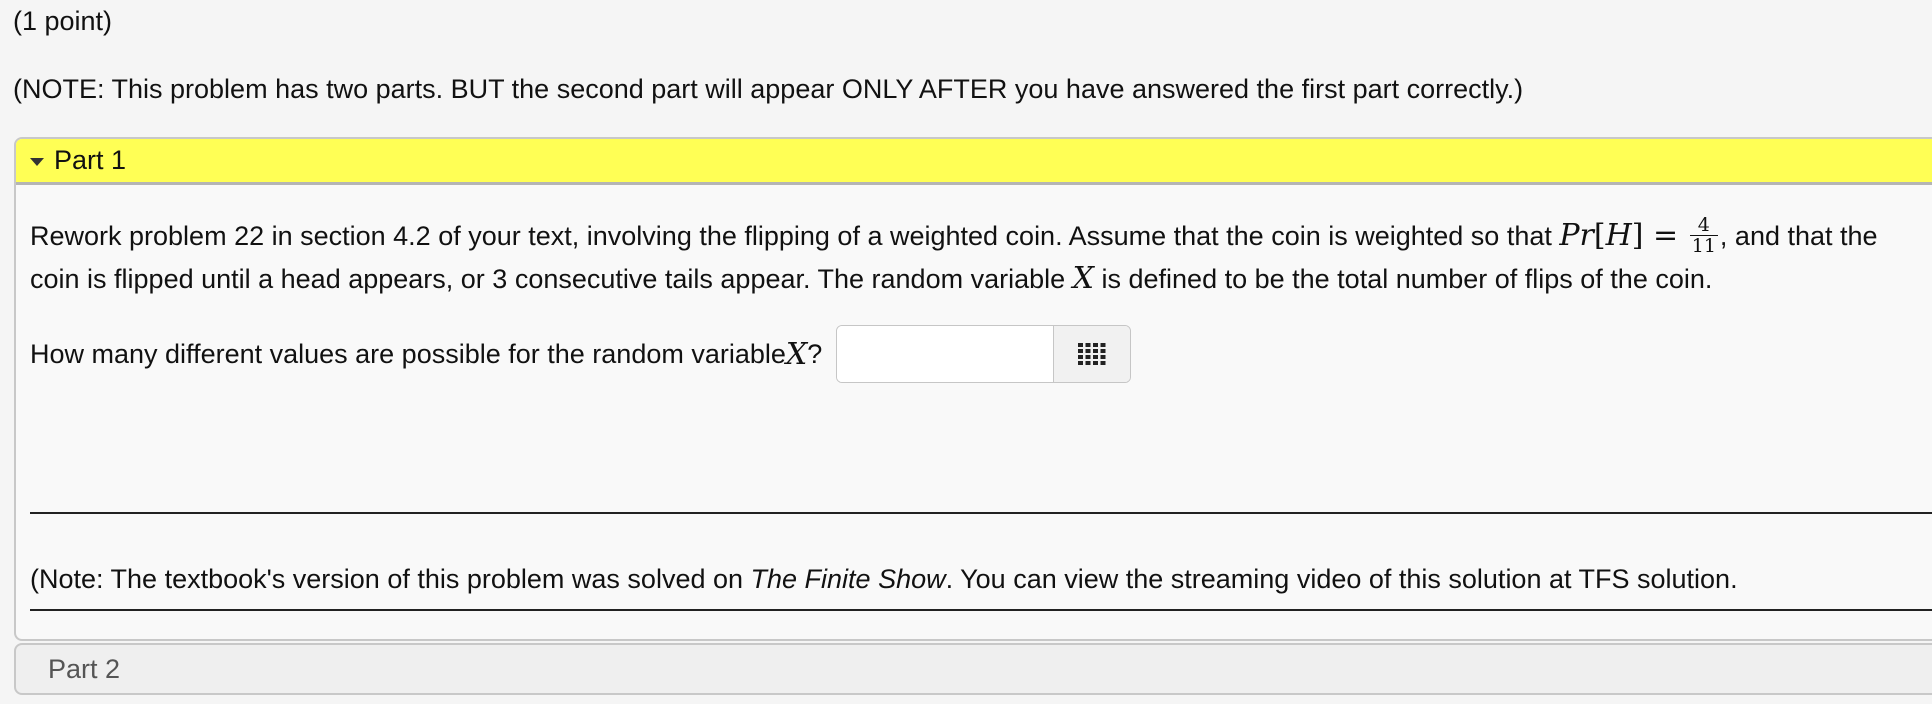 Image resolution: width=1932 pixels, height=704 pixels. Describe the element at coordinates (1734, 579) in the screenshot. I see `solution-note-text-3: .` at that location.